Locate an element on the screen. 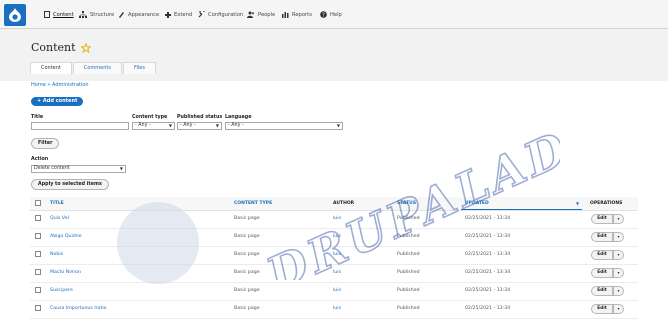 The image size is (668, 330). toolbar-people: People is located at coordinates (261, 14).